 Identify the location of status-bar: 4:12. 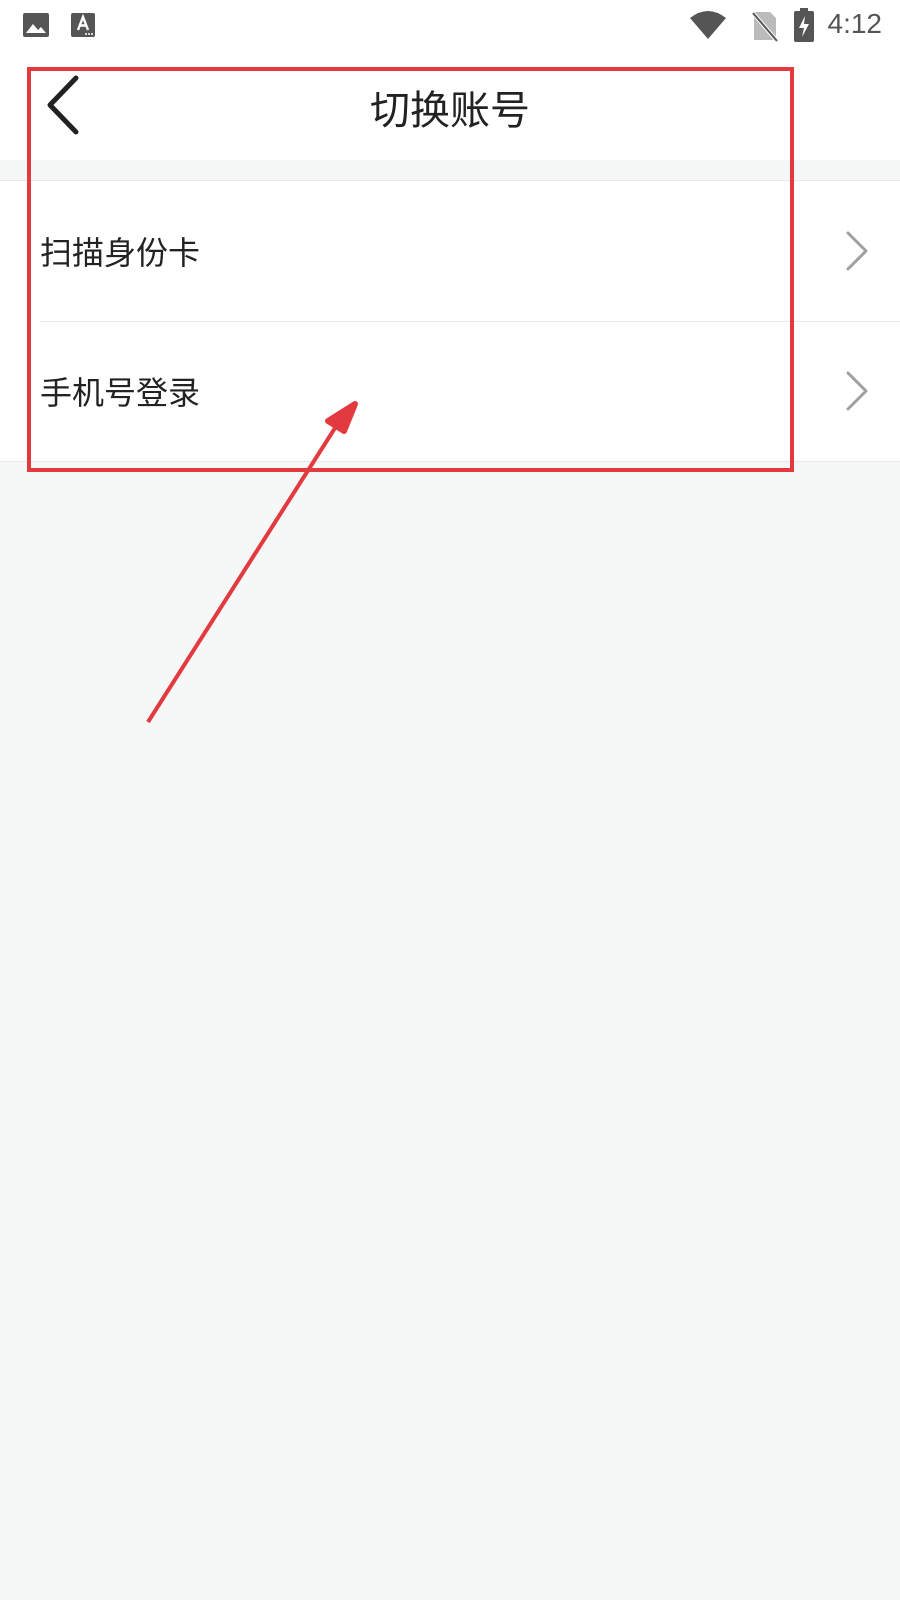
(450, 26).